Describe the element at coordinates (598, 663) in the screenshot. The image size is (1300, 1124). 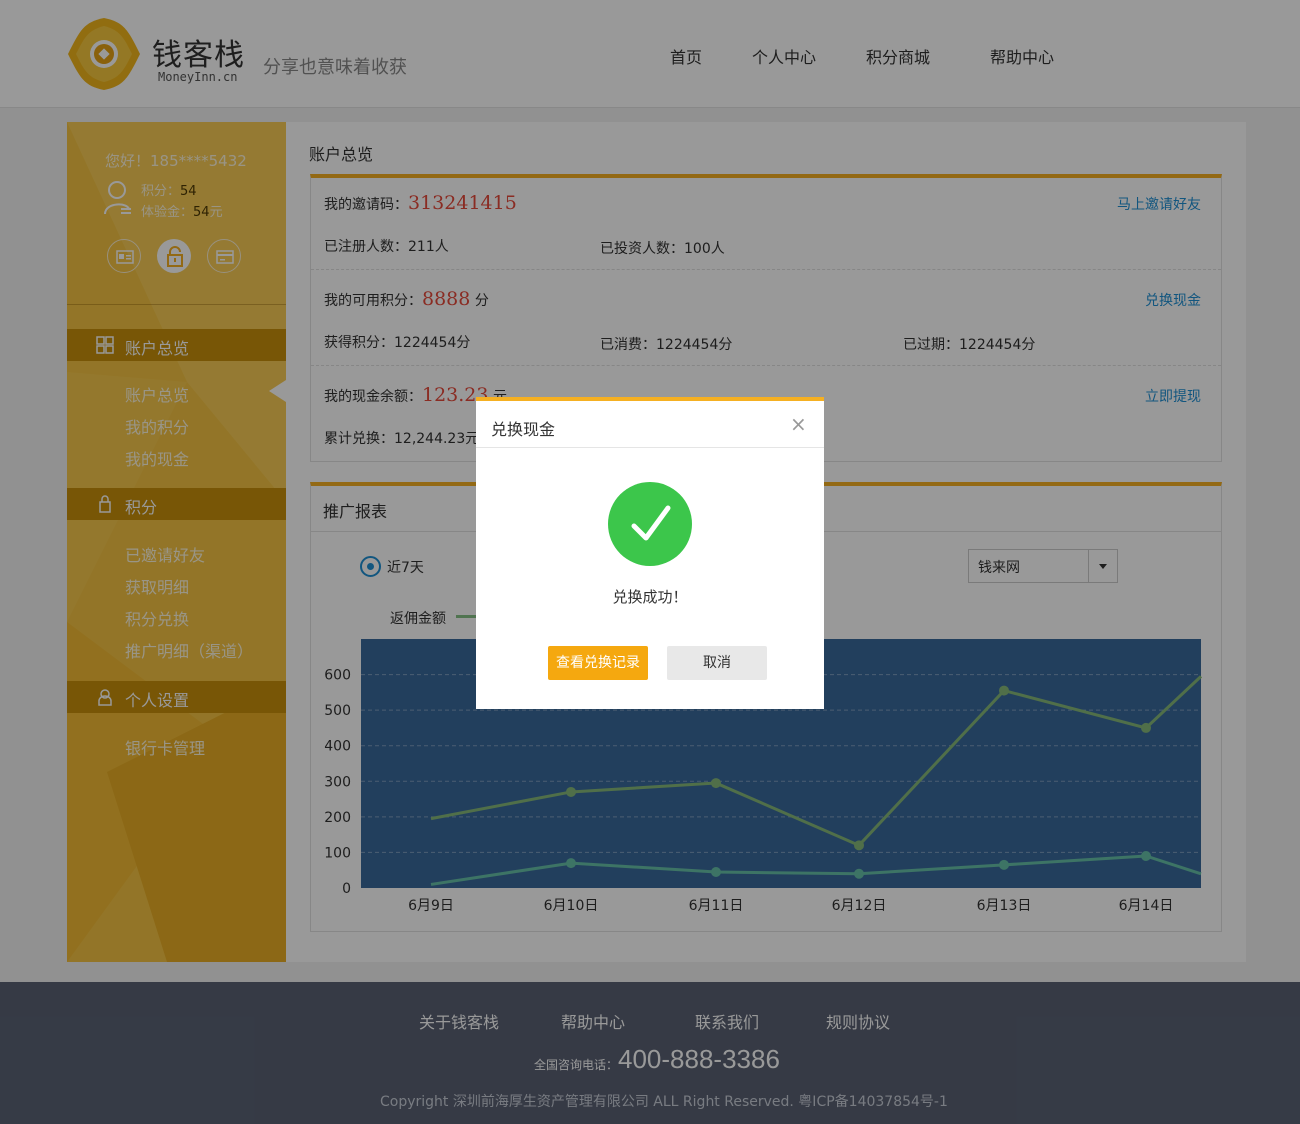
I see `view-exchange-records-button: 查看兑换记录` at that location.